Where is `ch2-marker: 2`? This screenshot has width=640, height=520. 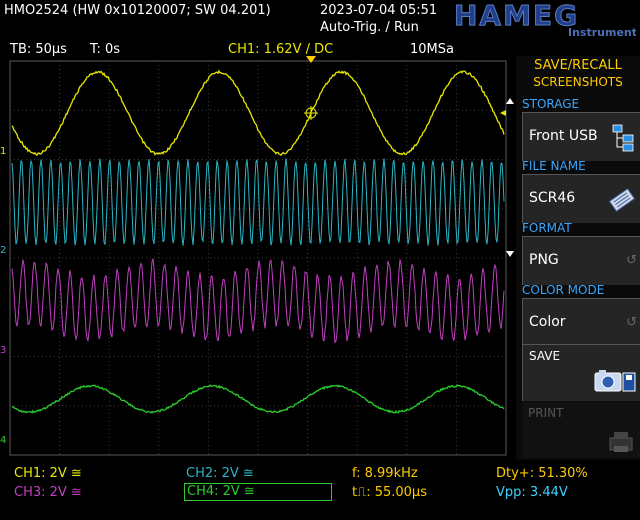 ch2-marker: 2 is located at coordinates (3, 250).